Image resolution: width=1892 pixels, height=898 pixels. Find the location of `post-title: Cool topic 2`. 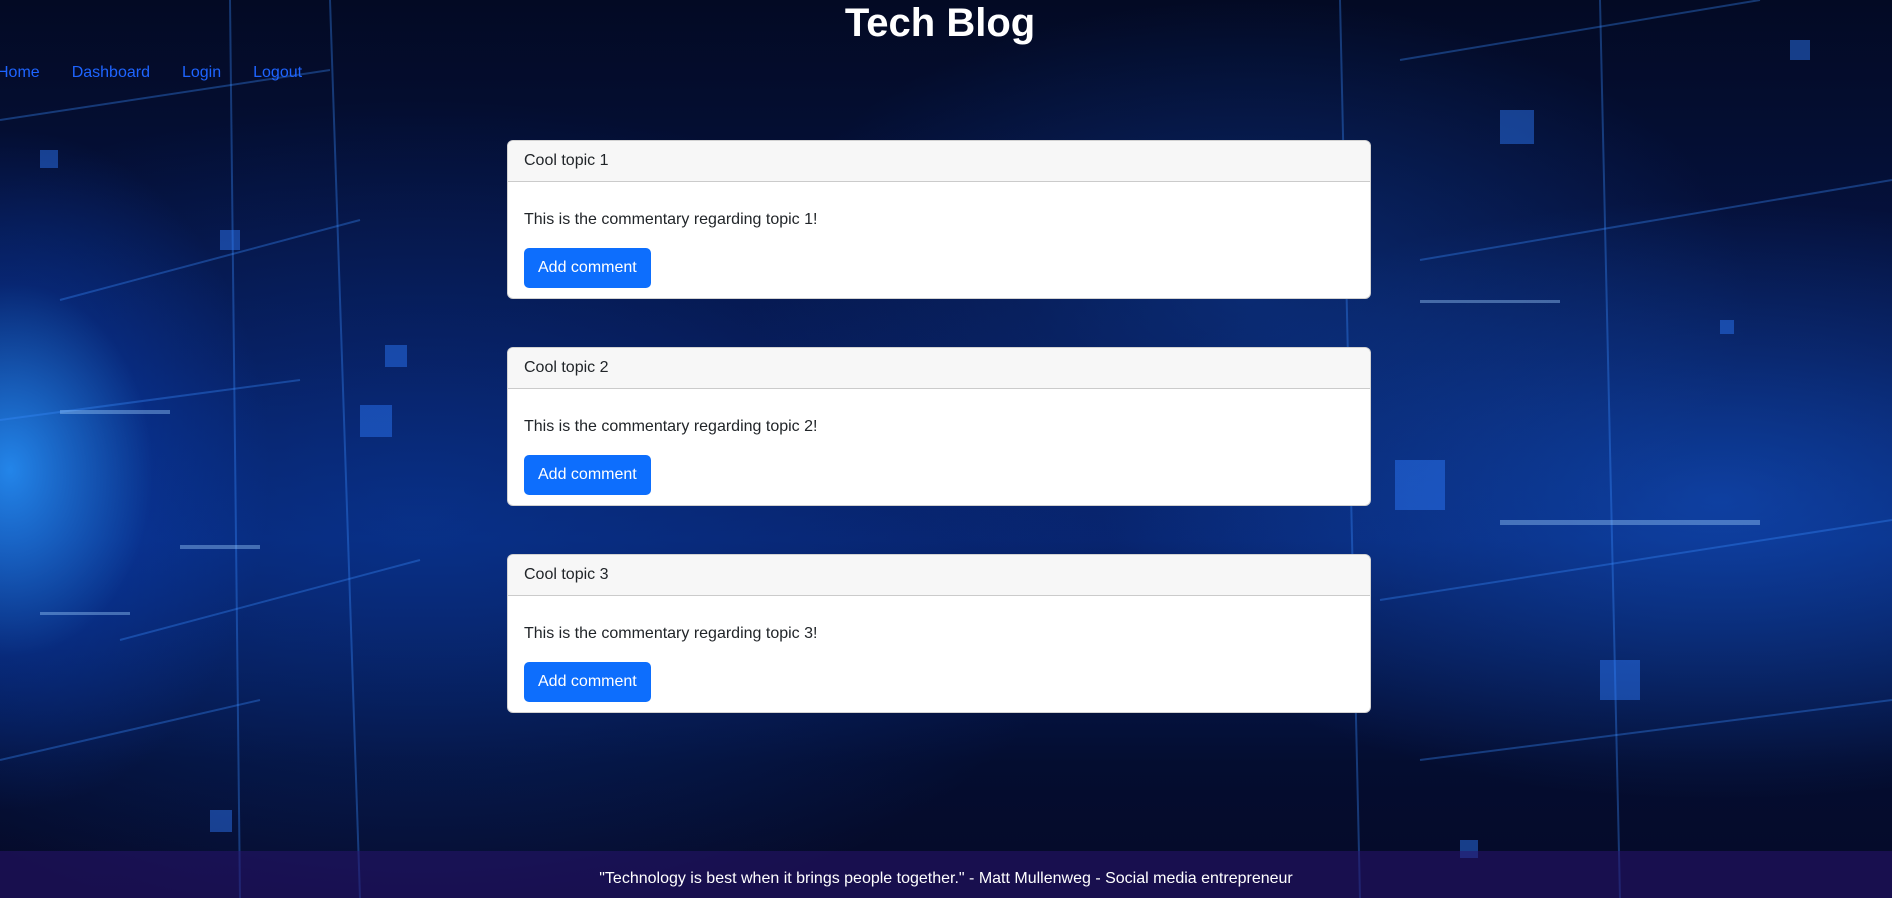

post-title: Cool topic 2 is located at coordinates (939, 368).